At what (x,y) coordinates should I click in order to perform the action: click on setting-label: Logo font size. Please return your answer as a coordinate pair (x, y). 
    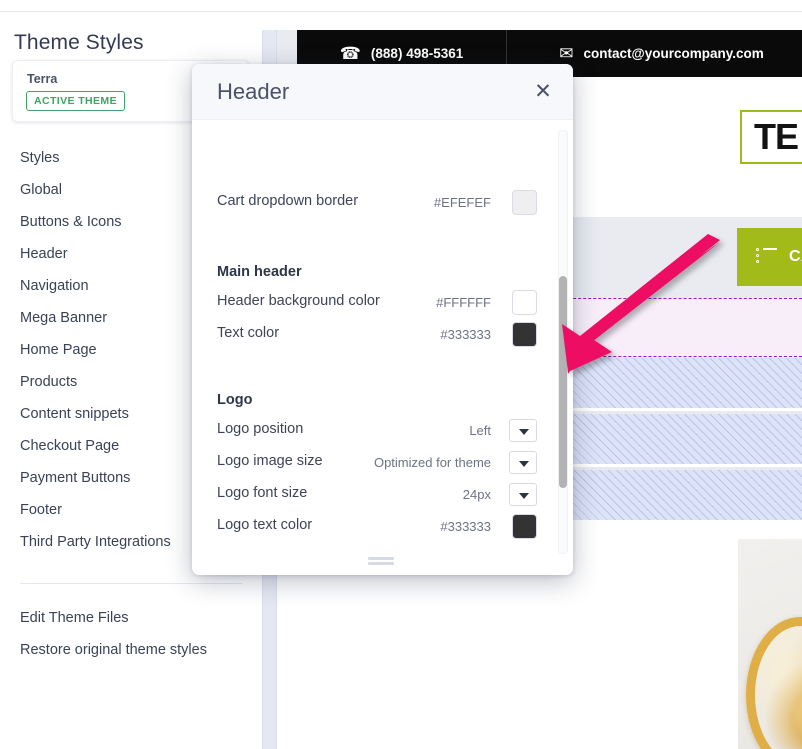
    Looking at the image, I should click on (262, 493).